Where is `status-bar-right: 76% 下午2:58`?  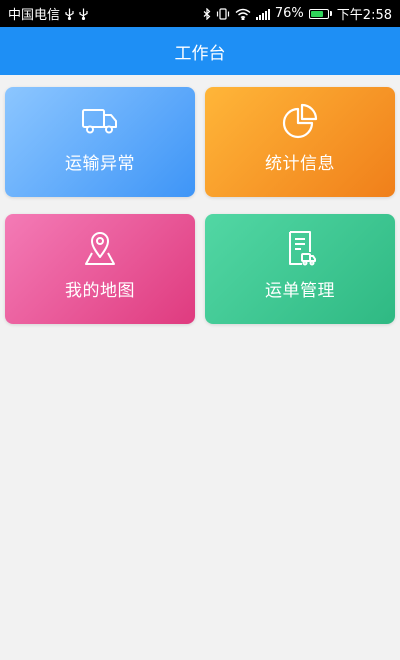
status-bar-right: 76% 下午2:58 is located at coordinates (297, 13).